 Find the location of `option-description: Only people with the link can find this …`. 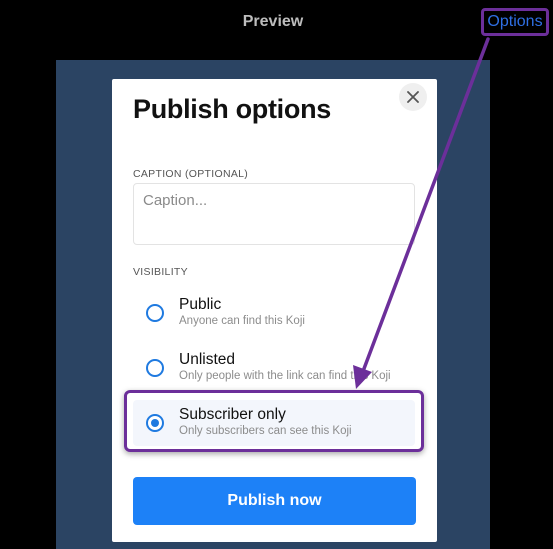

option-description: Only people with the link can find this … is located at coordinates (285, 376).